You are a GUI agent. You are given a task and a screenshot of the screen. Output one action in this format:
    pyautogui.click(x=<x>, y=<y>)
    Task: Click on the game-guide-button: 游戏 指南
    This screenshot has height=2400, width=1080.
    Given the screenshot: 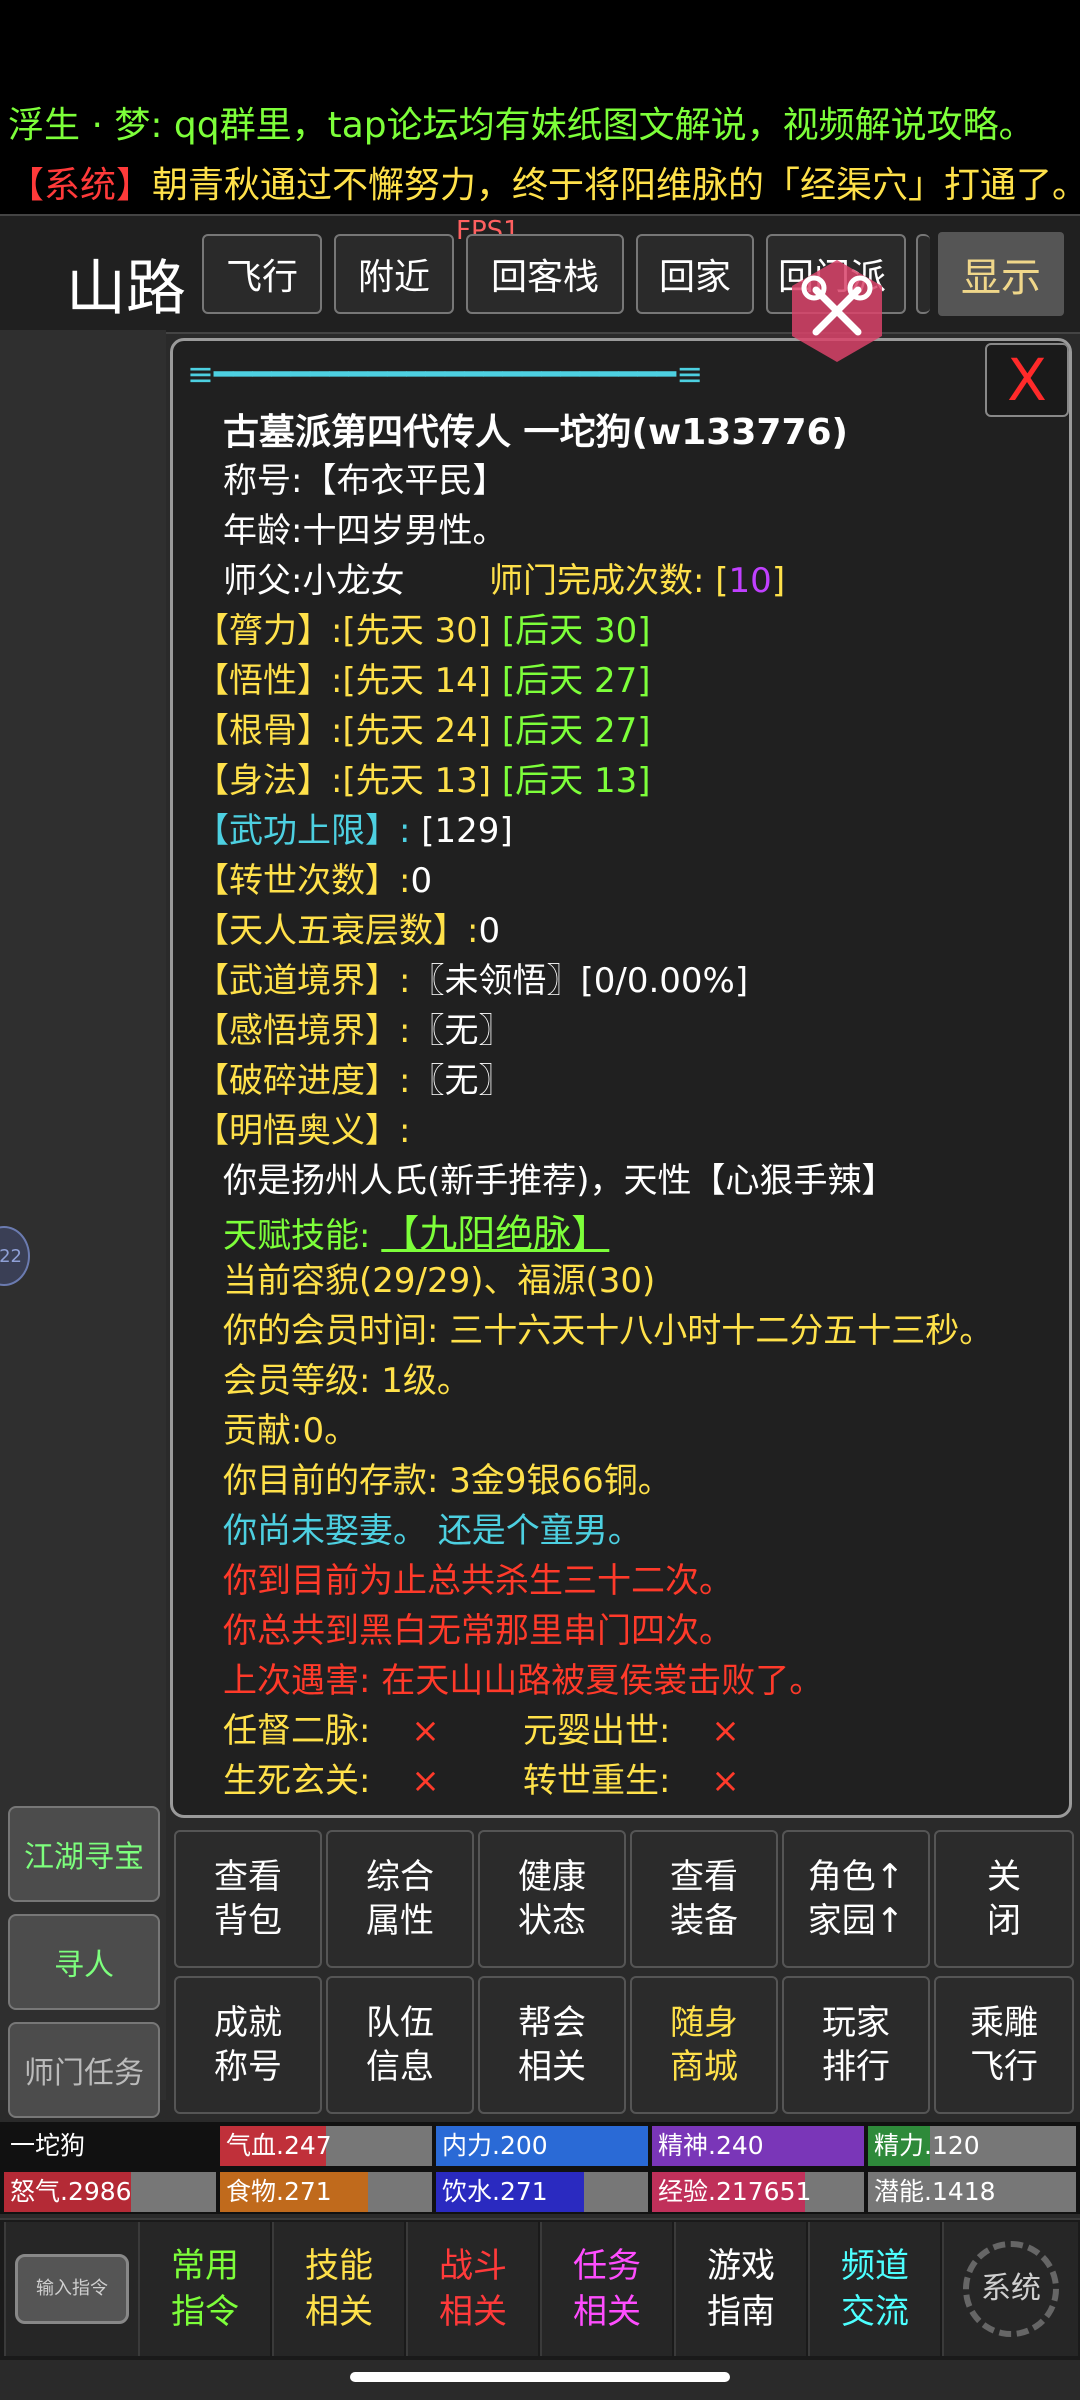 What is the action you would take?
    pyautogui.click(x=740, y=2289)
    